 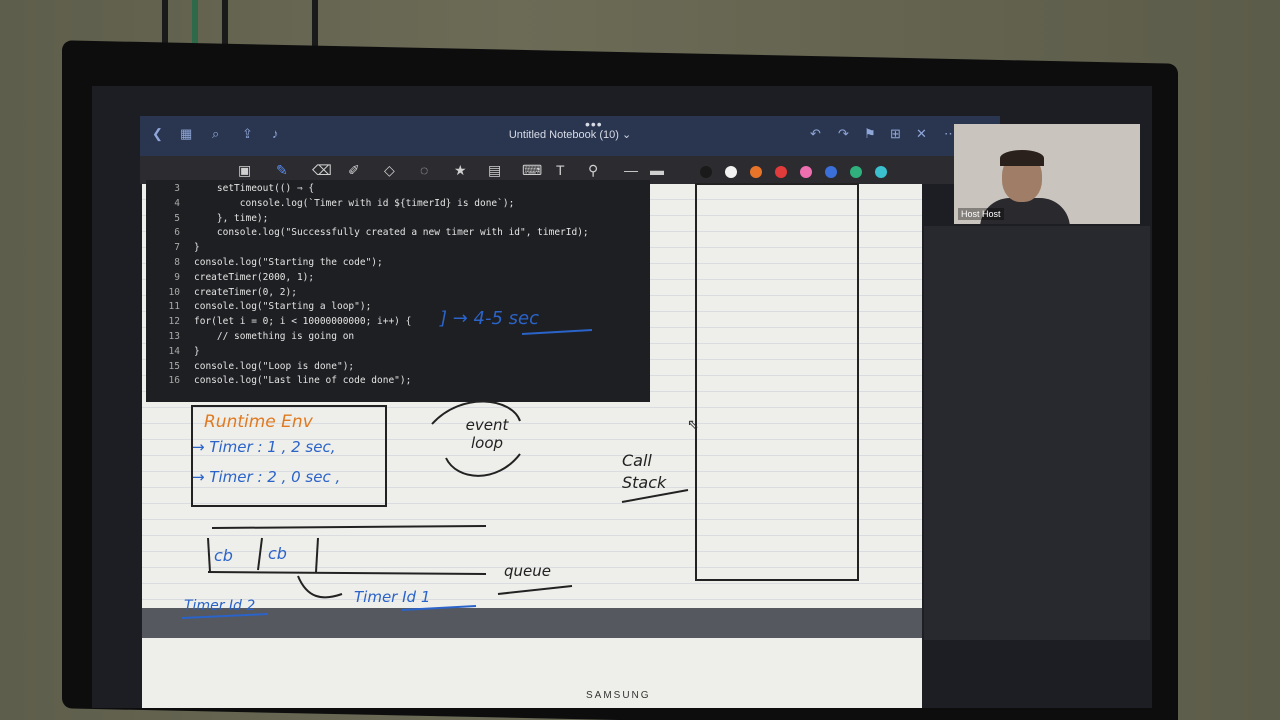 I want to click on call-stack-box, so click(x=777, y=382).